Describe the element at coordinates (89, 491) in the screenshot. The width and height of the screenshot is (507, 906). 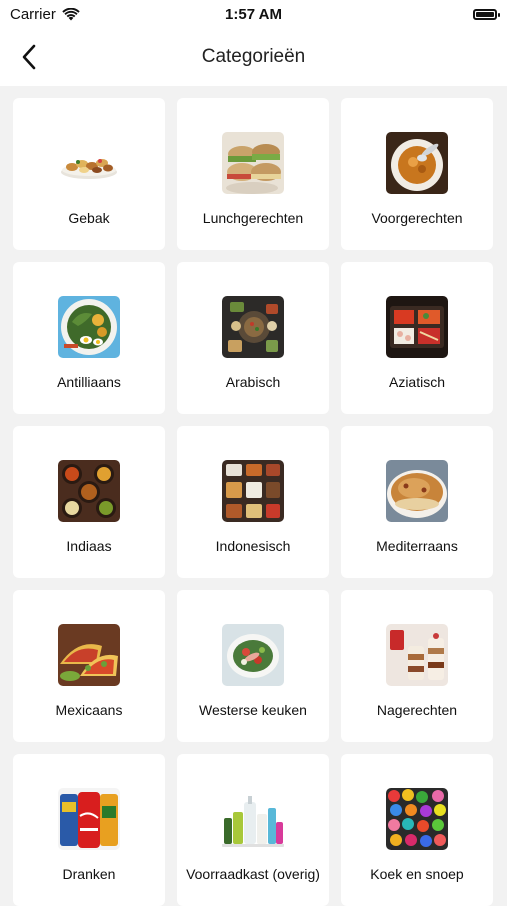
I see `indiaas-photo` at that location.